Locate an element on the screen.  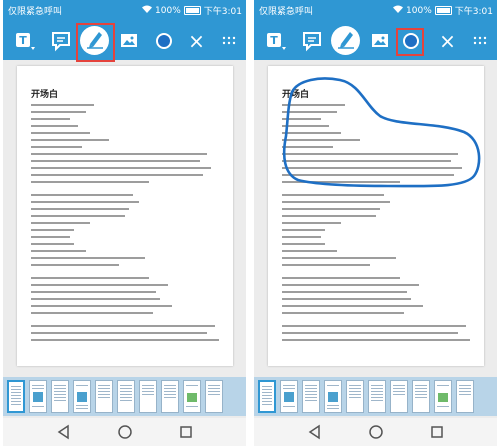
pen-tool-button is located at coordinates (345, 40).